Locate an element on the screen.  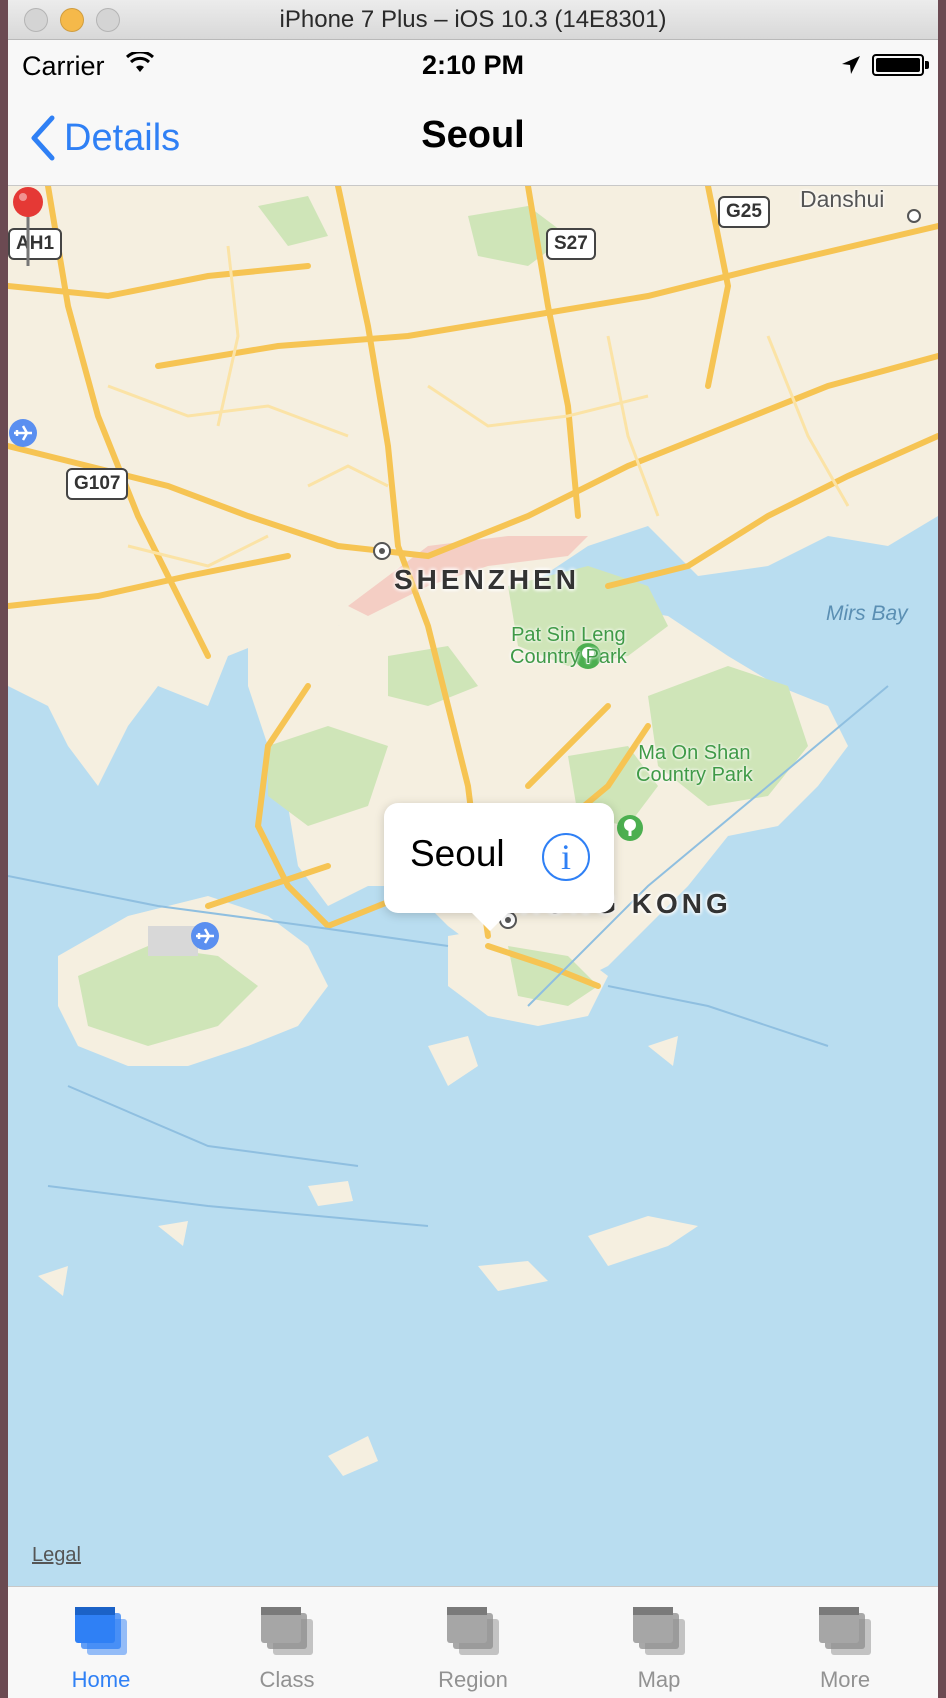
tab-home: Home is located at coordinates (101, 1642).